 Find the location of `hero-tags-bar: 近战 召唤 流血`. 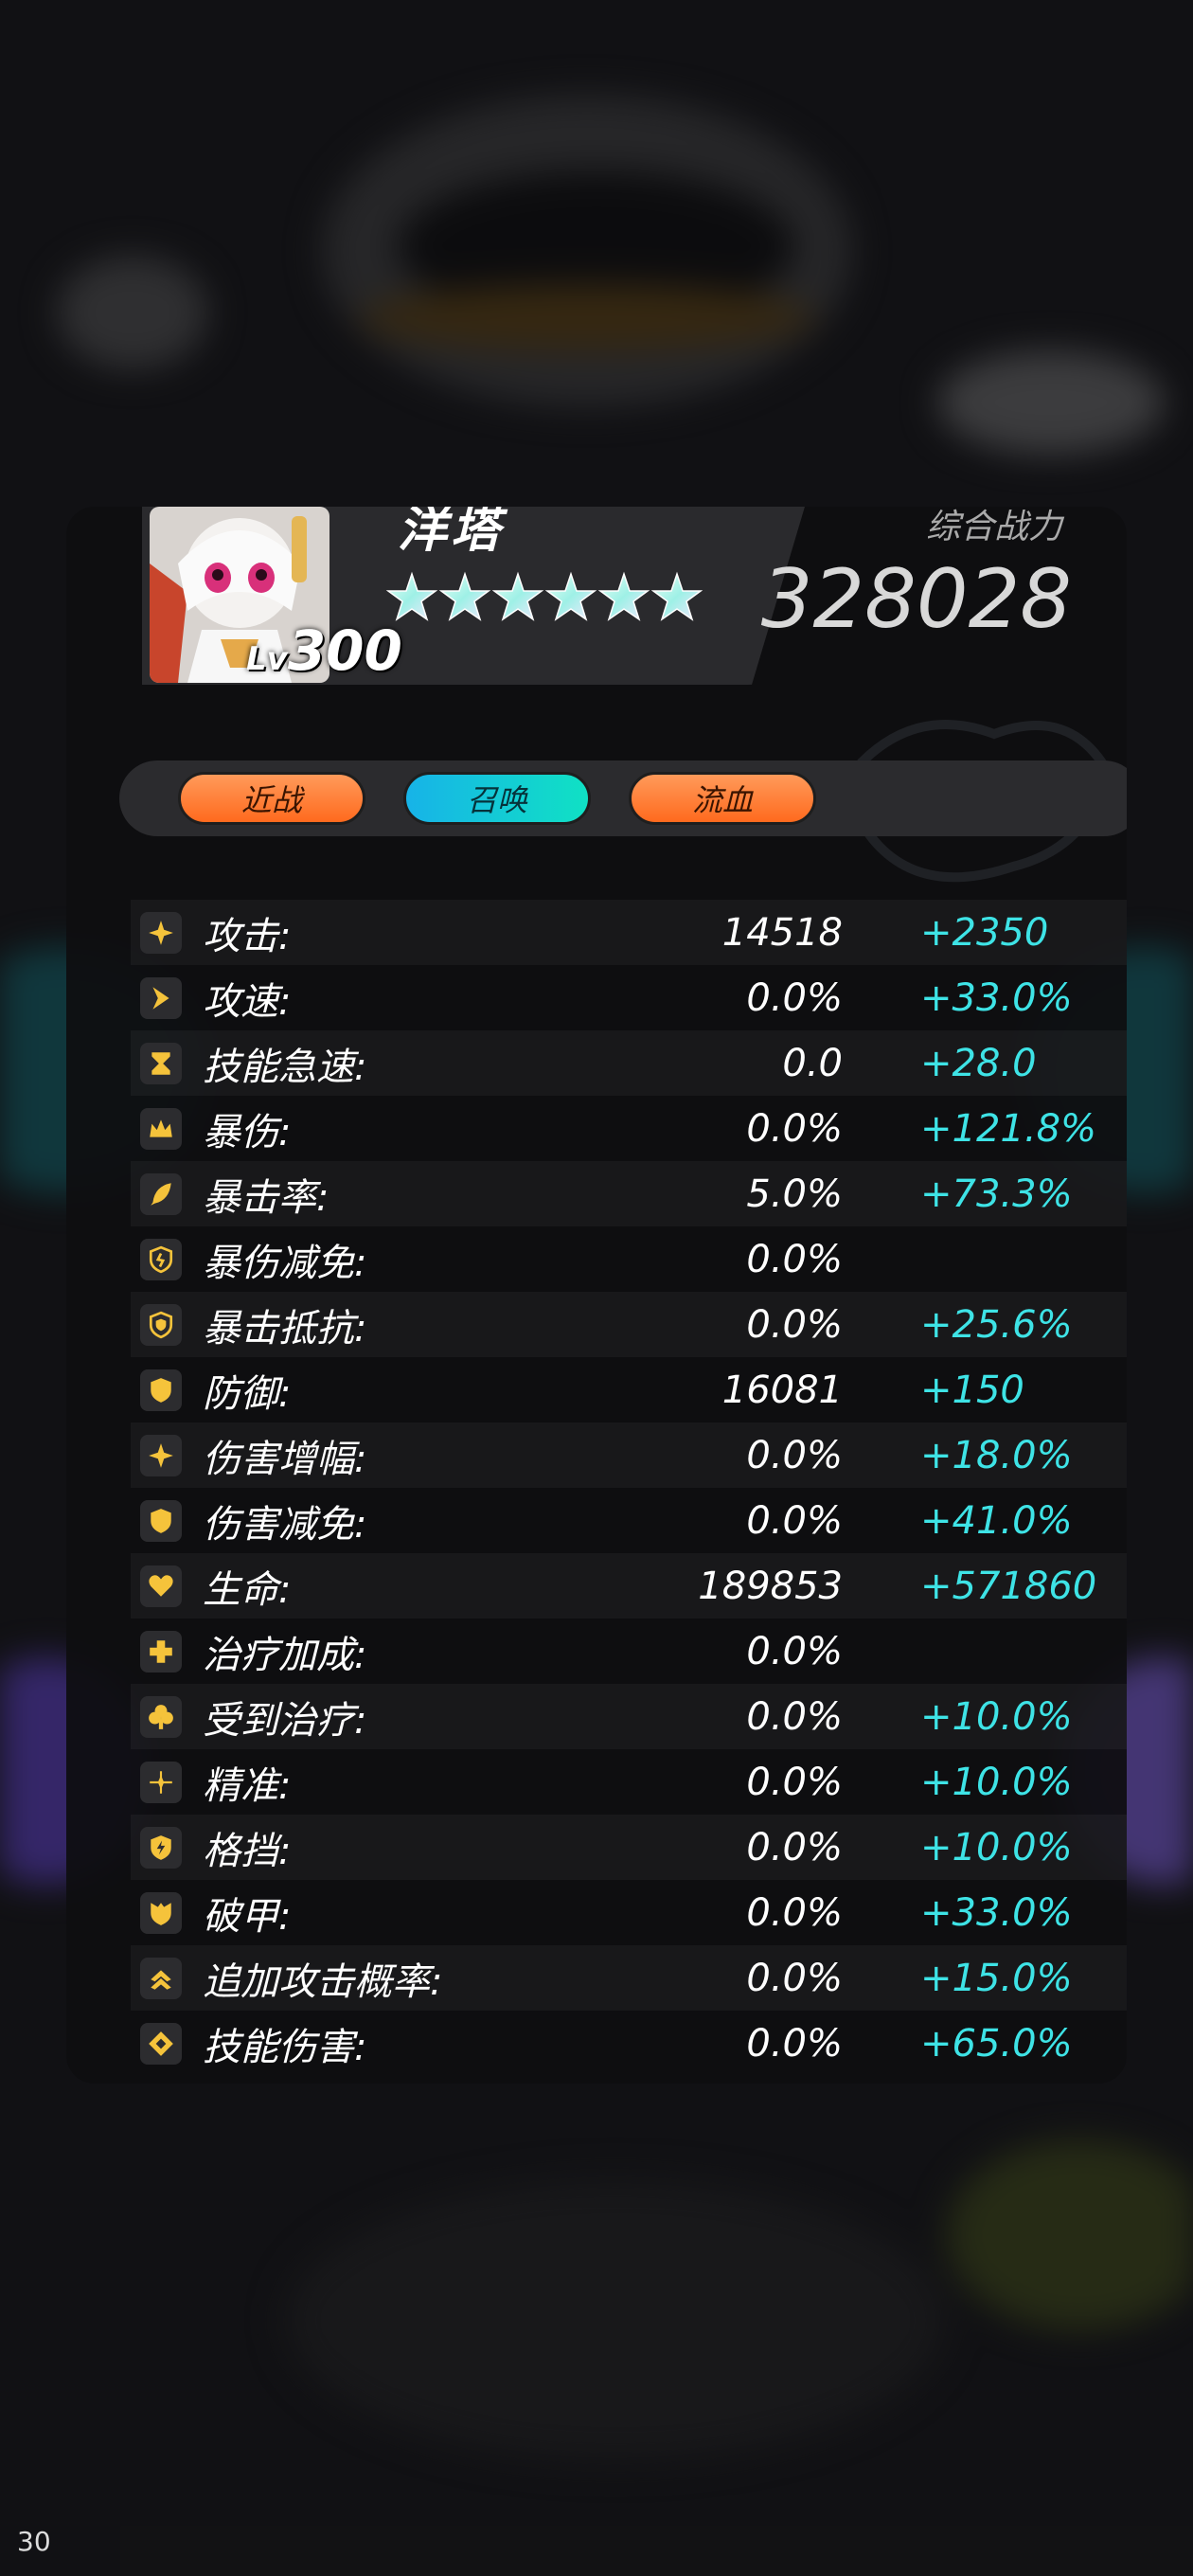

hero-tags-bar: 近战 召唤 流血 is located at coordinates (623, 798).